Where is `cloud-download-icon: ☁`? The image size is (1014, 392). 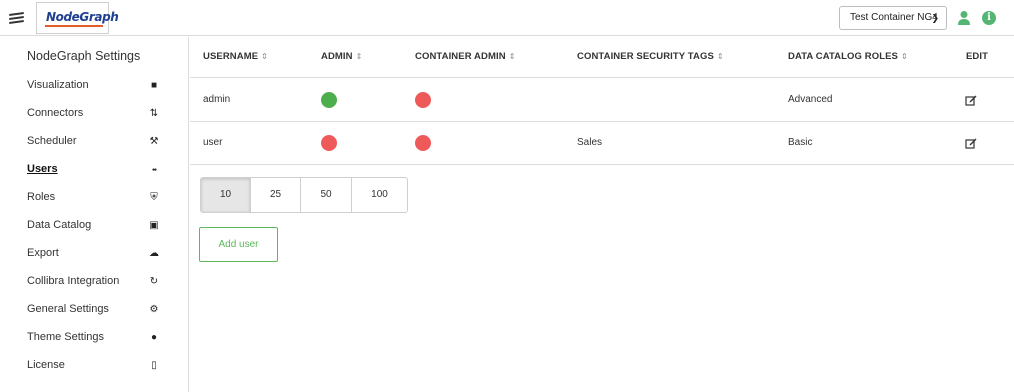
cloud-download-icon: ☁ is located at coordinates (154, 253).